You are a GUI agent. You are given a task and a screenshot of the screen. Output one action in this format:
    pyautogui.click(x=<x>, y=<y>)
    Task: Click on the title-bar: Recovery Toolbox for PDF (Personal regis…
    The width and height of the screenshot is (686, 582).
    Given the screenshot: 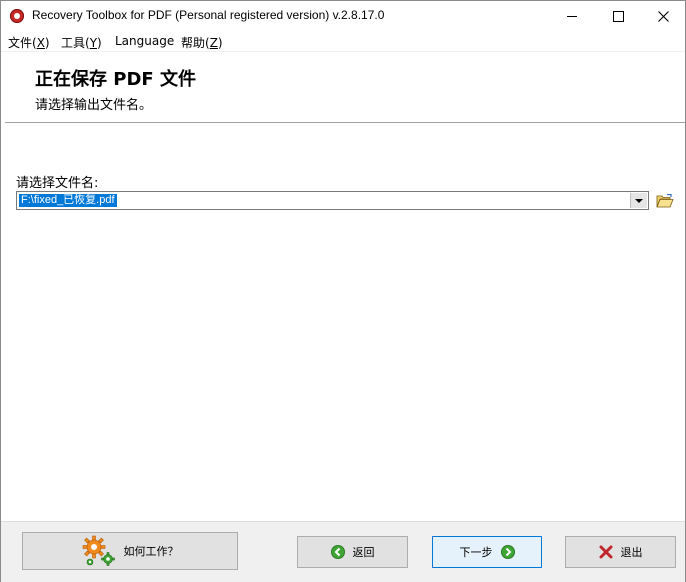 What is the action you would take?
    pyautogui.click(x=343, y=16)
    